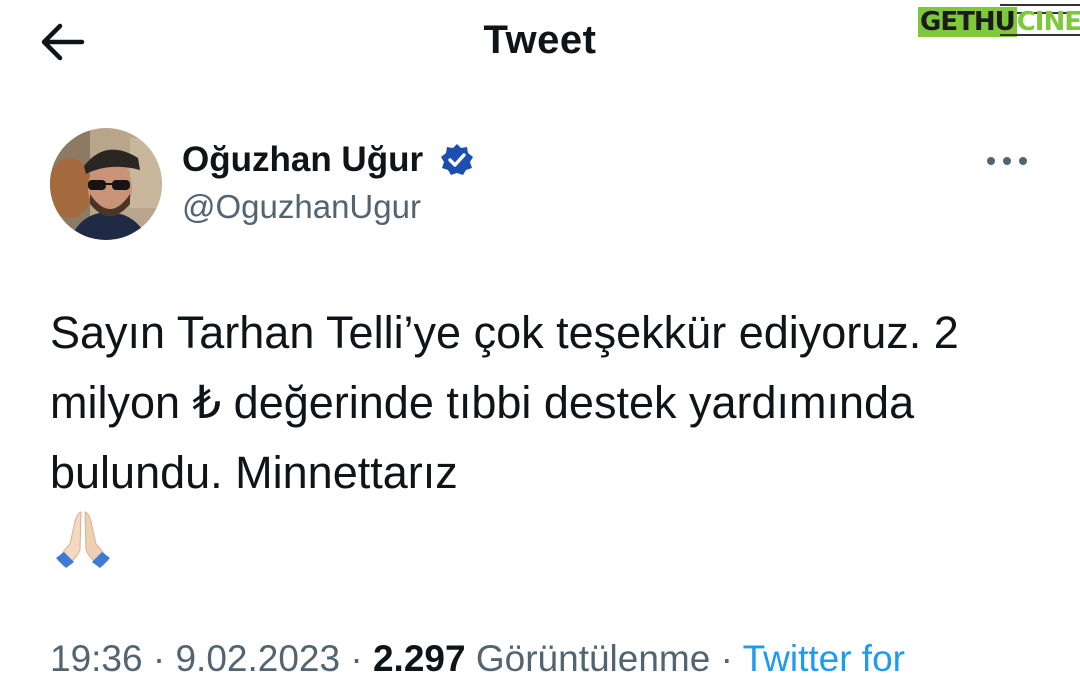  I want to click on tweet-time: 19:36, so click(96, 658).